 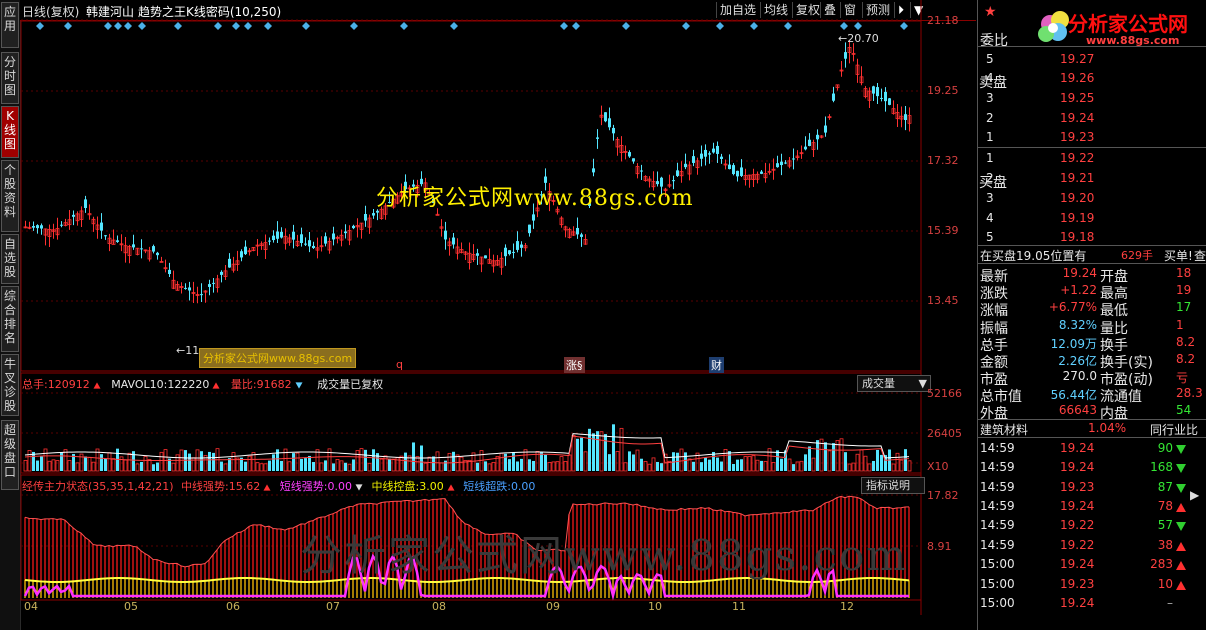 I want to click on stat-value: 28.3, so click(x=1189, y=393).